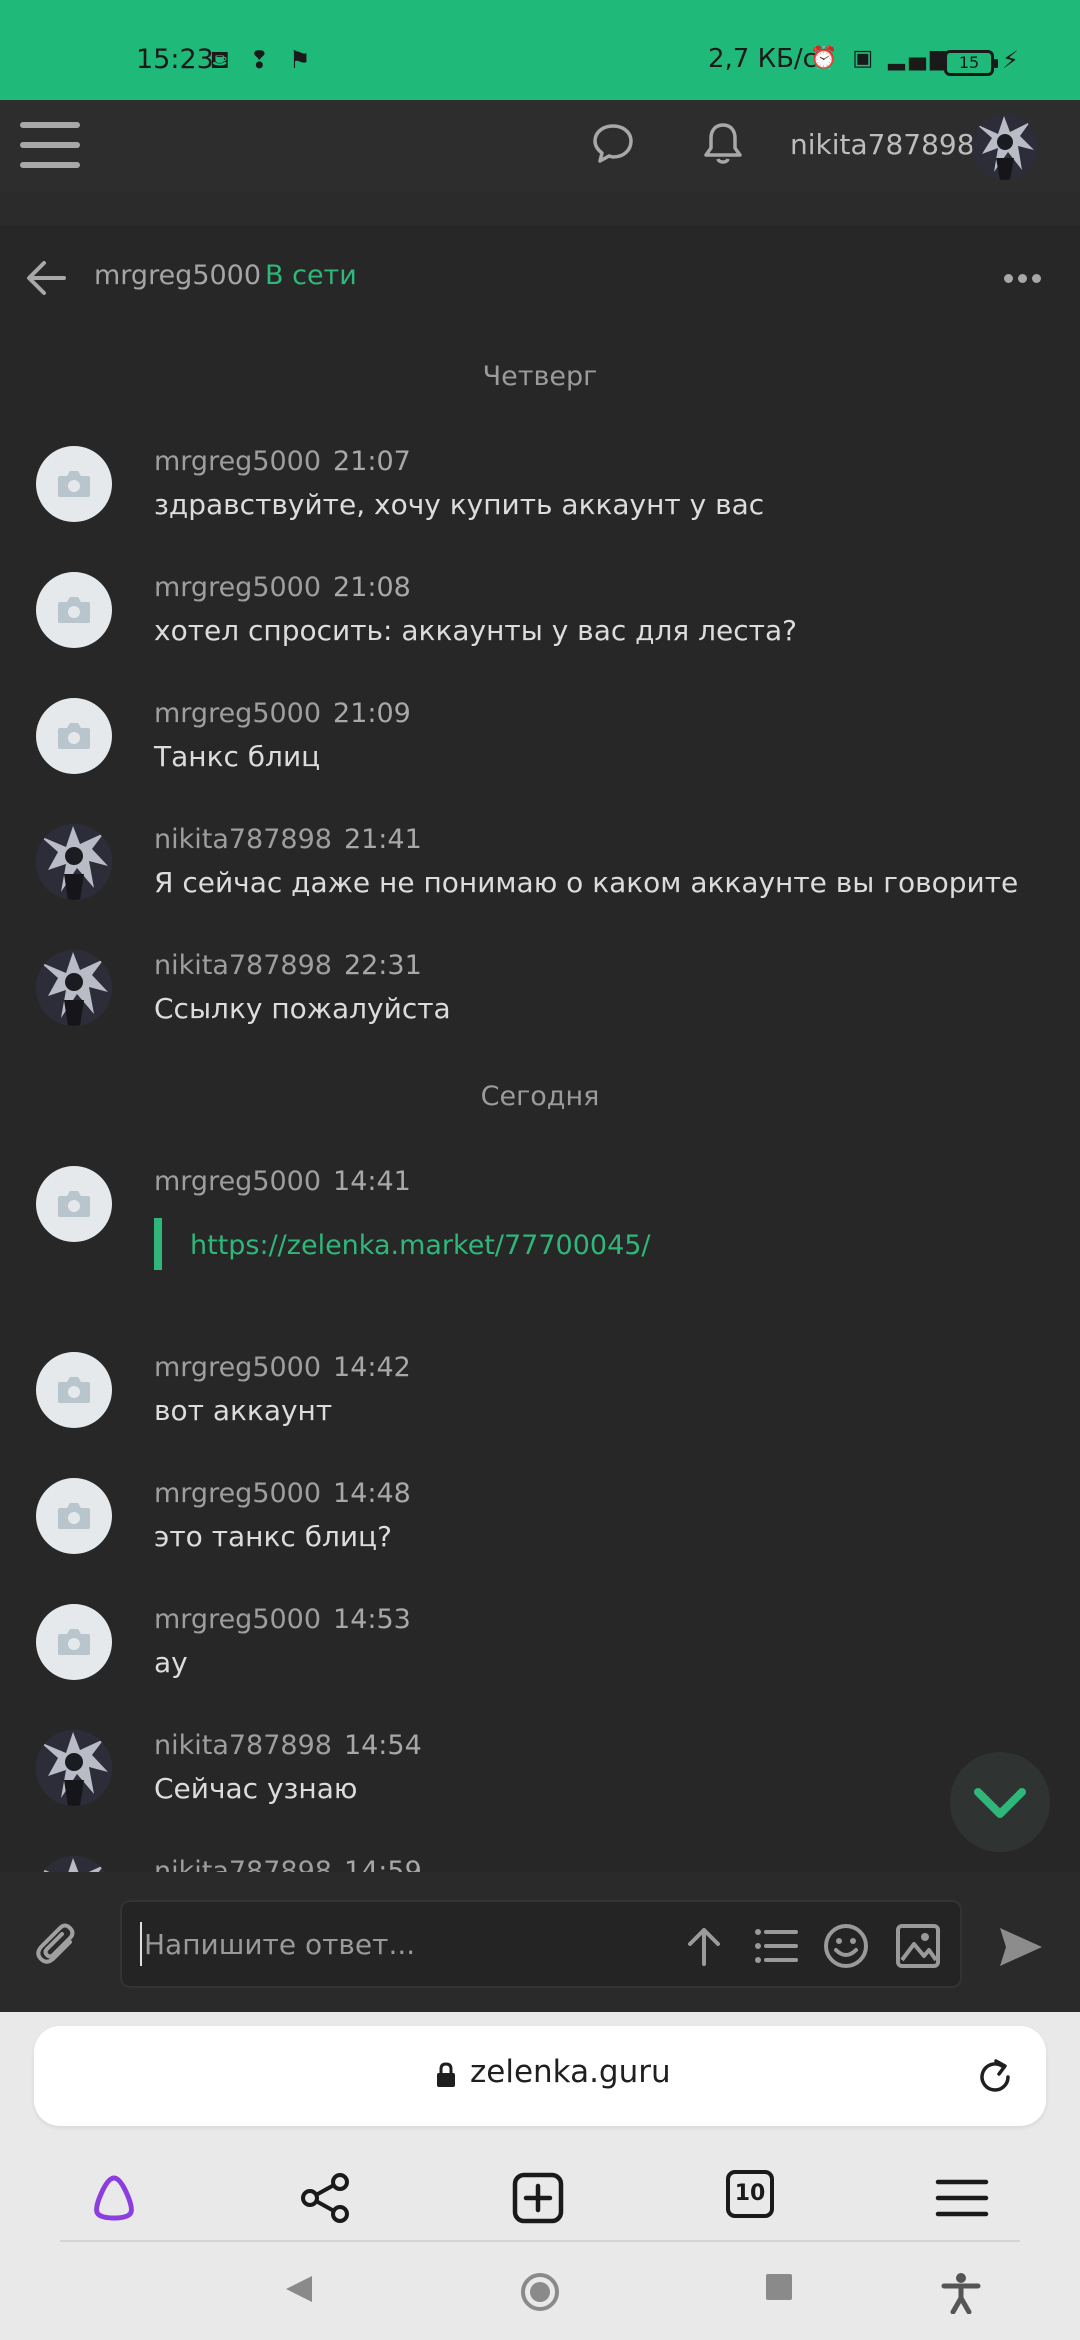 The width and height of the screenshot is (1080, 2340). I want to click on message-text: ау, so click(171, 1662).